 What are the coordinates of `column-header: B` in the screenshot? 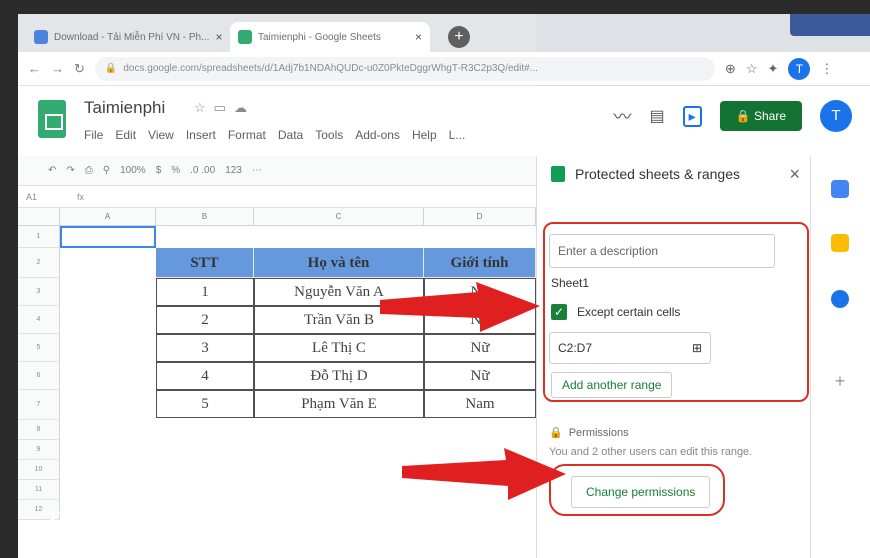 It's located at (205, 217).